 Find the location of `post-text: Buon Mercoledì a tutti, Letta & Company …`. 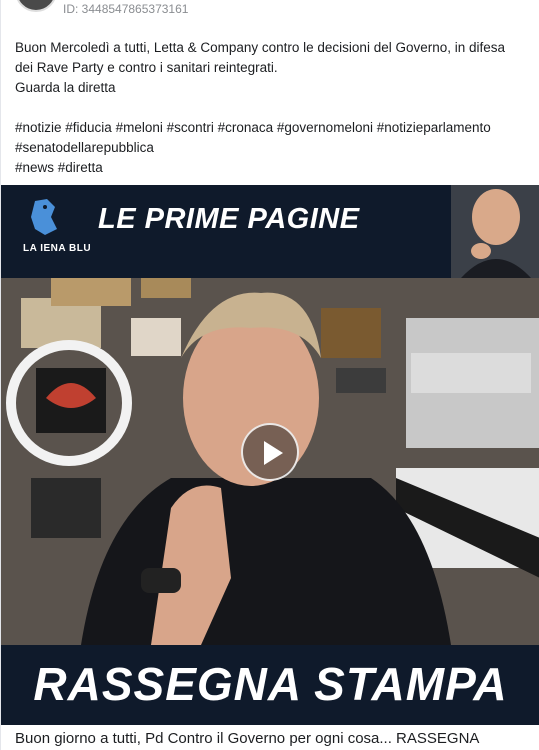

post-text: Buon Mercoledì a tutti, Letta & Company … is located at coordinates (270, 68).